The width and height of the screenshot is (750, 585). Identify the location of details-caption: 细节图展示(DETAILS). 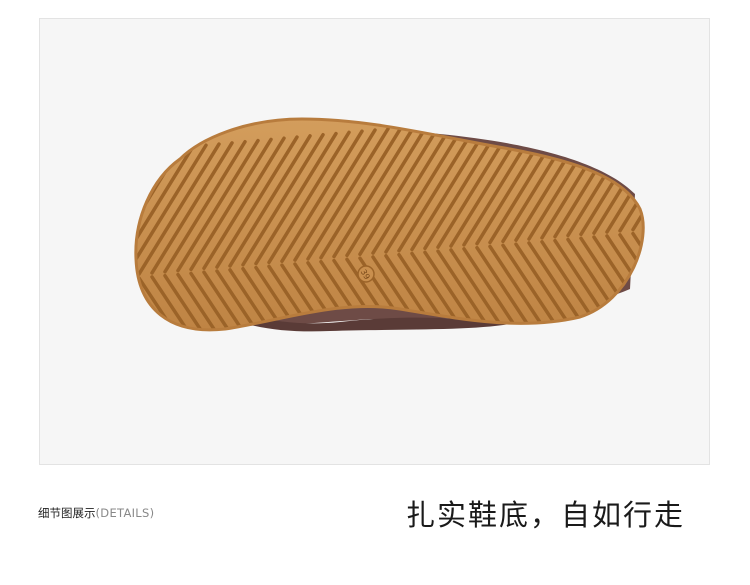
(96, 513).